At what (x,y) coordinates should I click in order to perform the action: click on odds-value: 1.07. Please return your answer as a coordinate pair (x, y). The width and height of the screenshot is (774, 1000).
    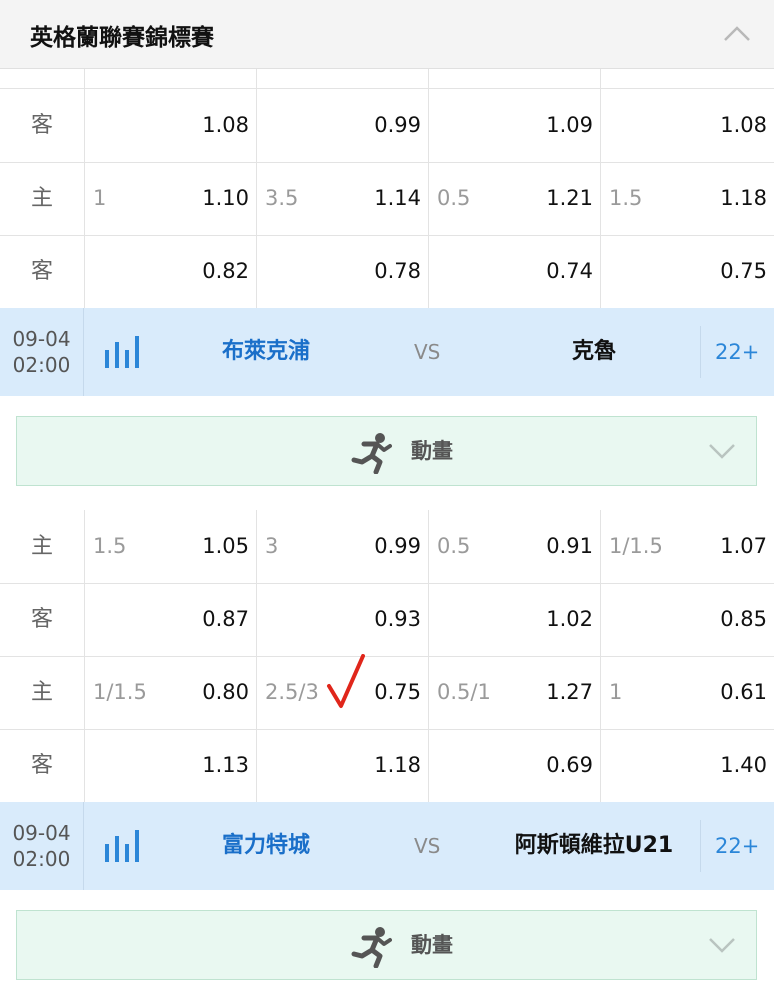
    Looking at the image, I should click on (743, 546).